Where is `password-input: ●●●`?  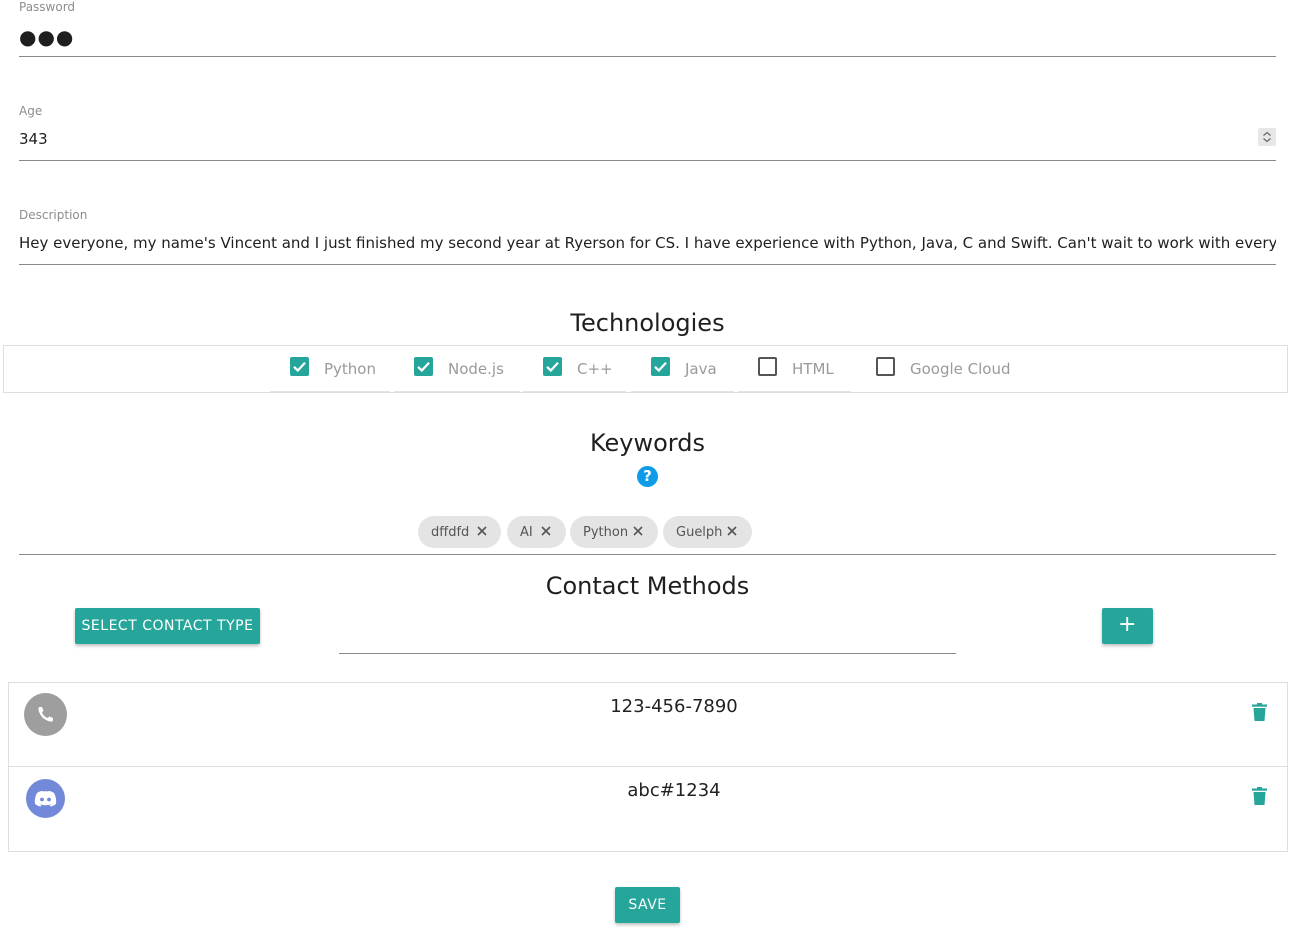
password-input: ●●● is located at coordinates (46, 37).